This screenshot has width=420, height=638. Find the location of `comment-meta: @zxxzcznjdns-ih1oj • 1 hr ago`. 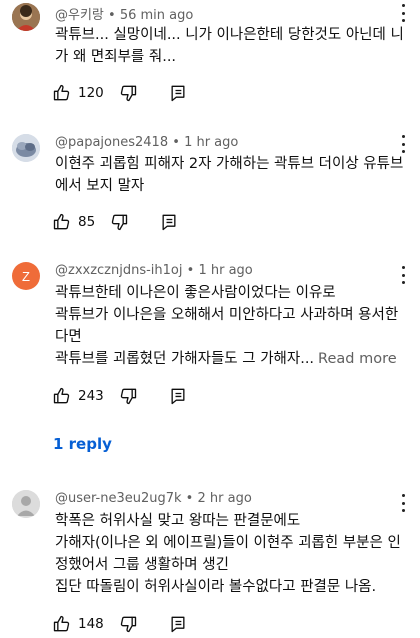

comment-meta: @zxxzcznjdns-ih1oj • 1 hr ago is located at coordinates (154, 270).